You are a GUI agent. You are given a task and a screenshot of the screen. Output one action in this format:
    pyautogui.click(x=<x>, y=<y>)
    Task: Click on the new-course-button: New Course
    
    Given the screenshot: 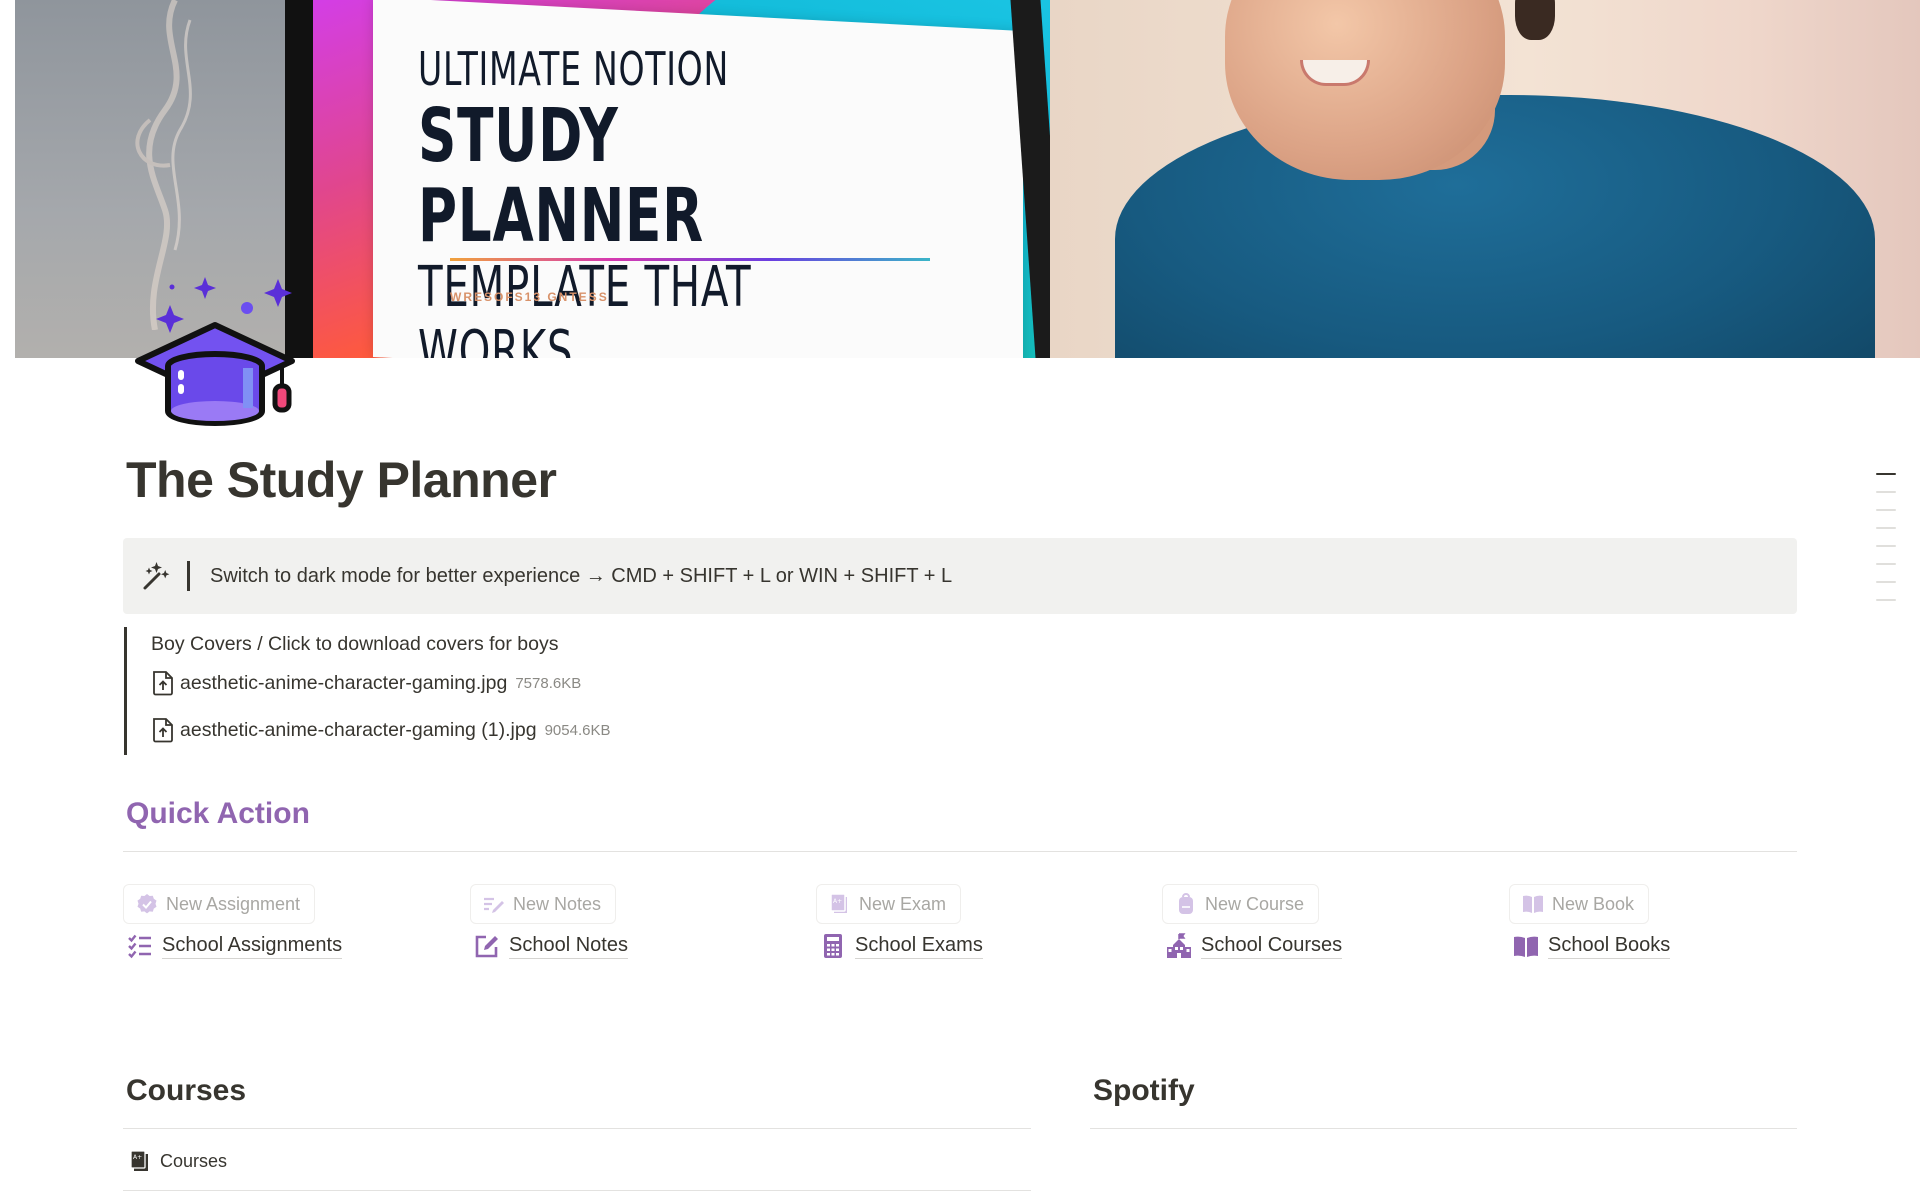 What is the action you would take?
    pyautogui.click(x=1241, y=904)
    